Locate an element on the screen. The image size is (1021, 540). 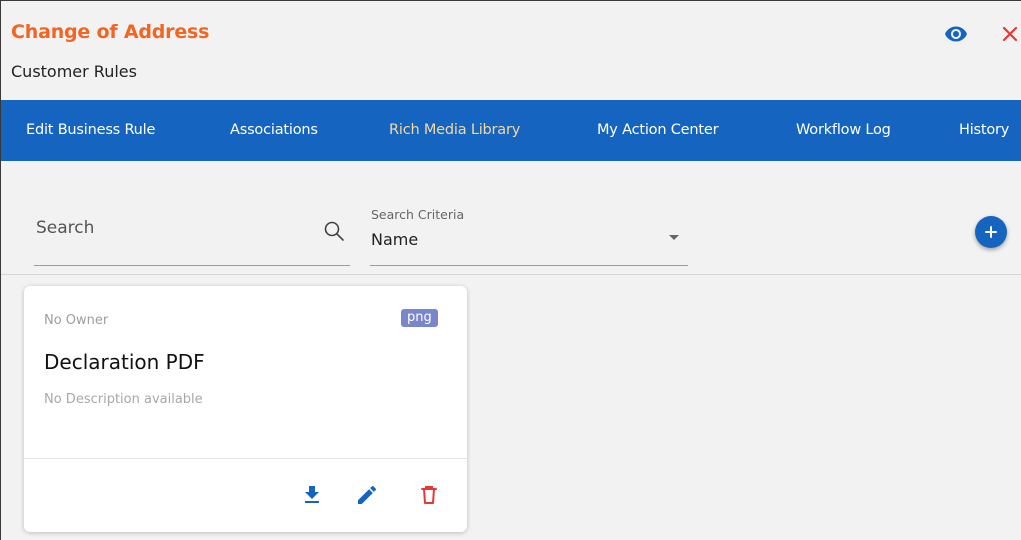
page-subtitle: Customer Rules is located at coordinates (74, 71).